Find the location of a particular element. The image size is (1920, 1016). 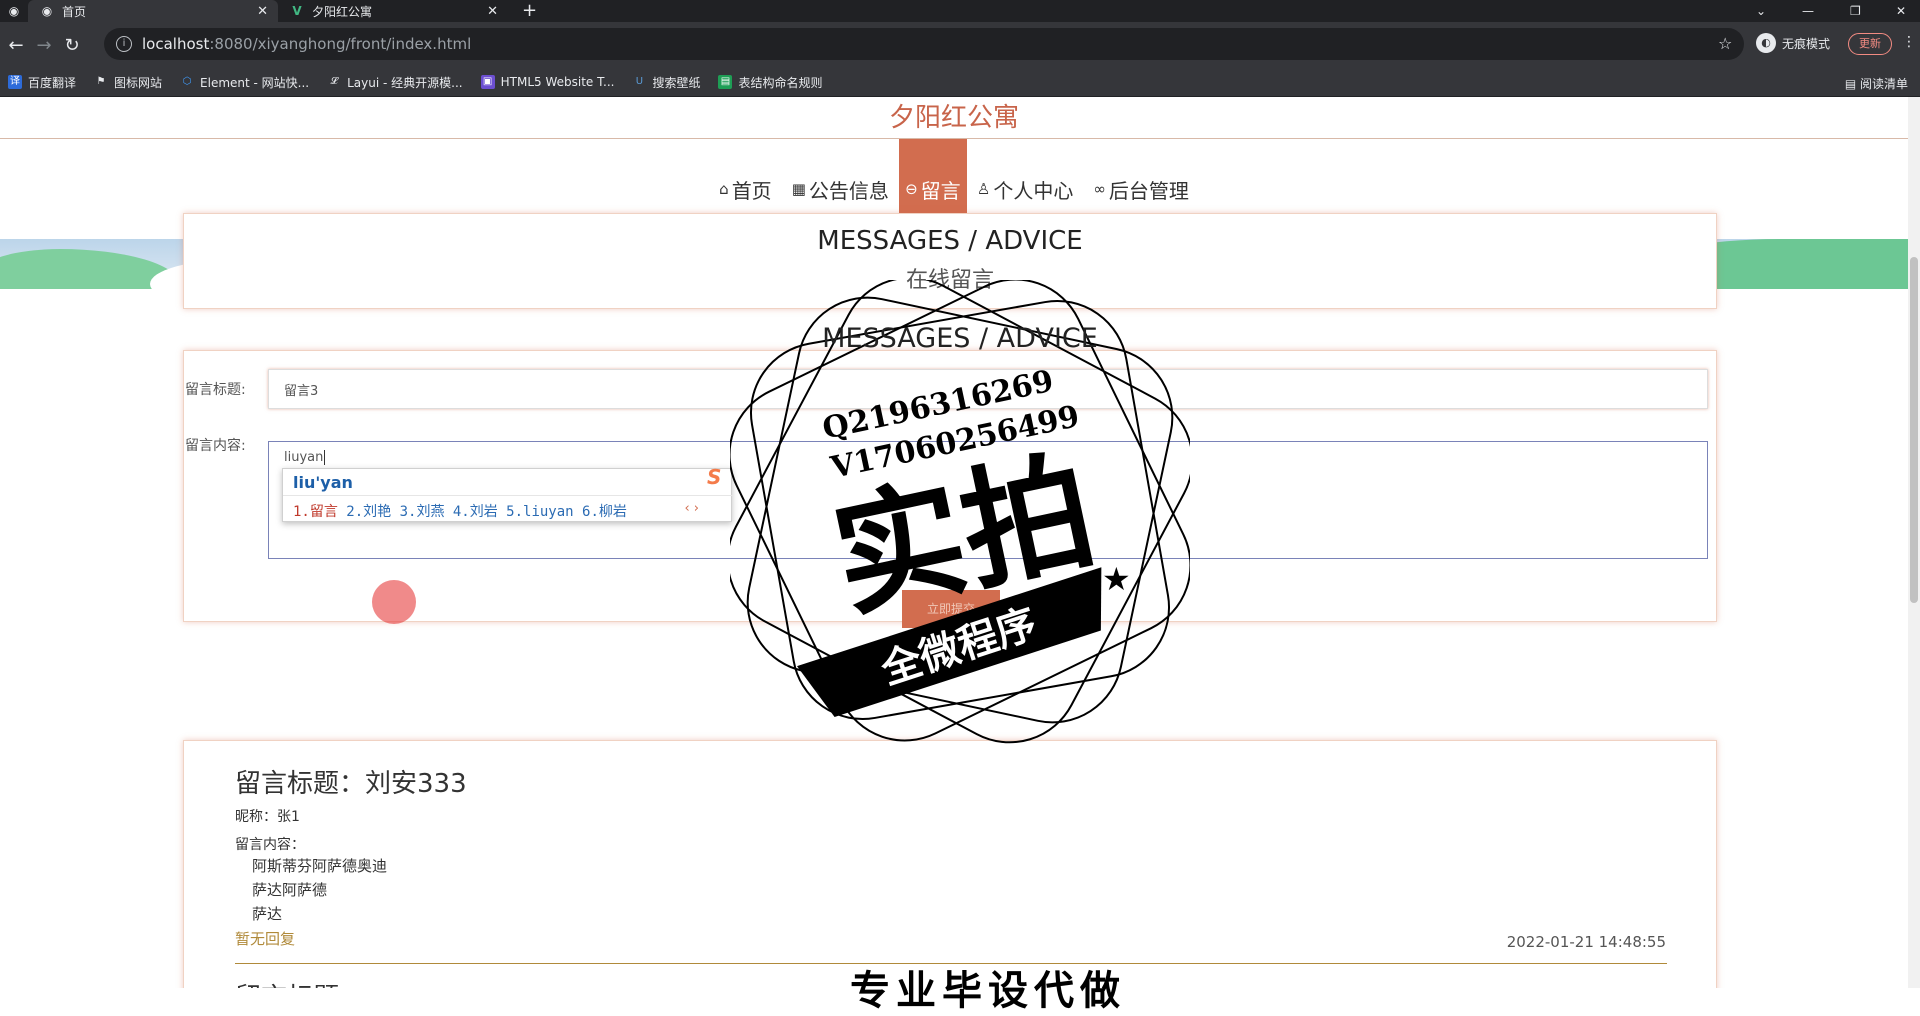

restore-icon: ❐ is located at coordinates (1855, 11).